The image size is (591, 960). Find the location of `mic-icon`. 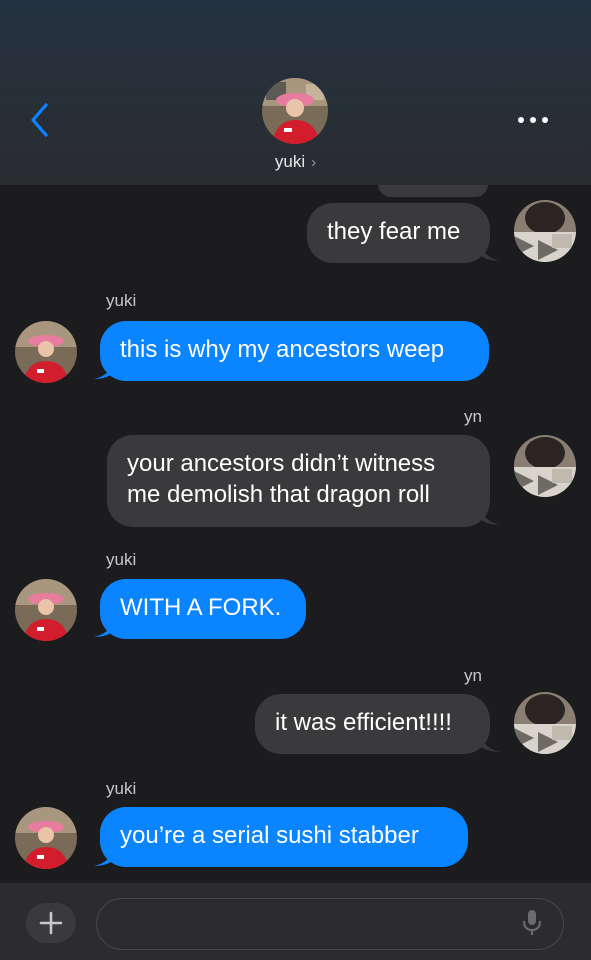

mic-icon is located at coordinates (532, 922).